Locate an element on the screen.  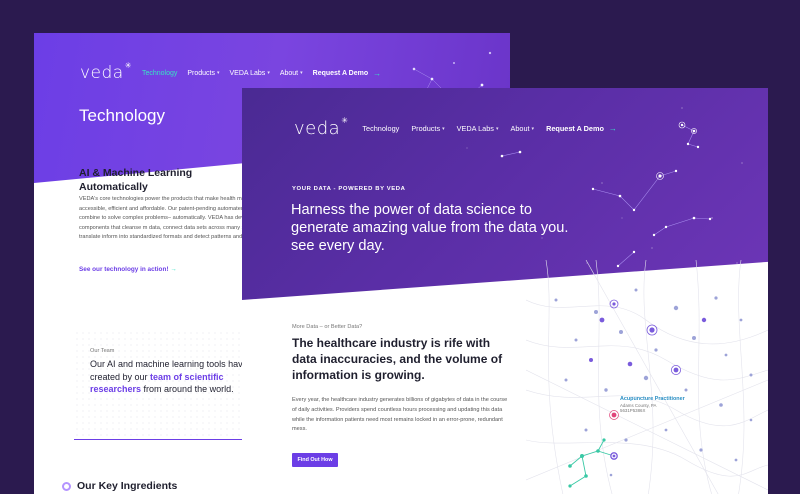
back-nav-veda-labs: VEDA Labs ▾ is located at coordinates (250, 73).